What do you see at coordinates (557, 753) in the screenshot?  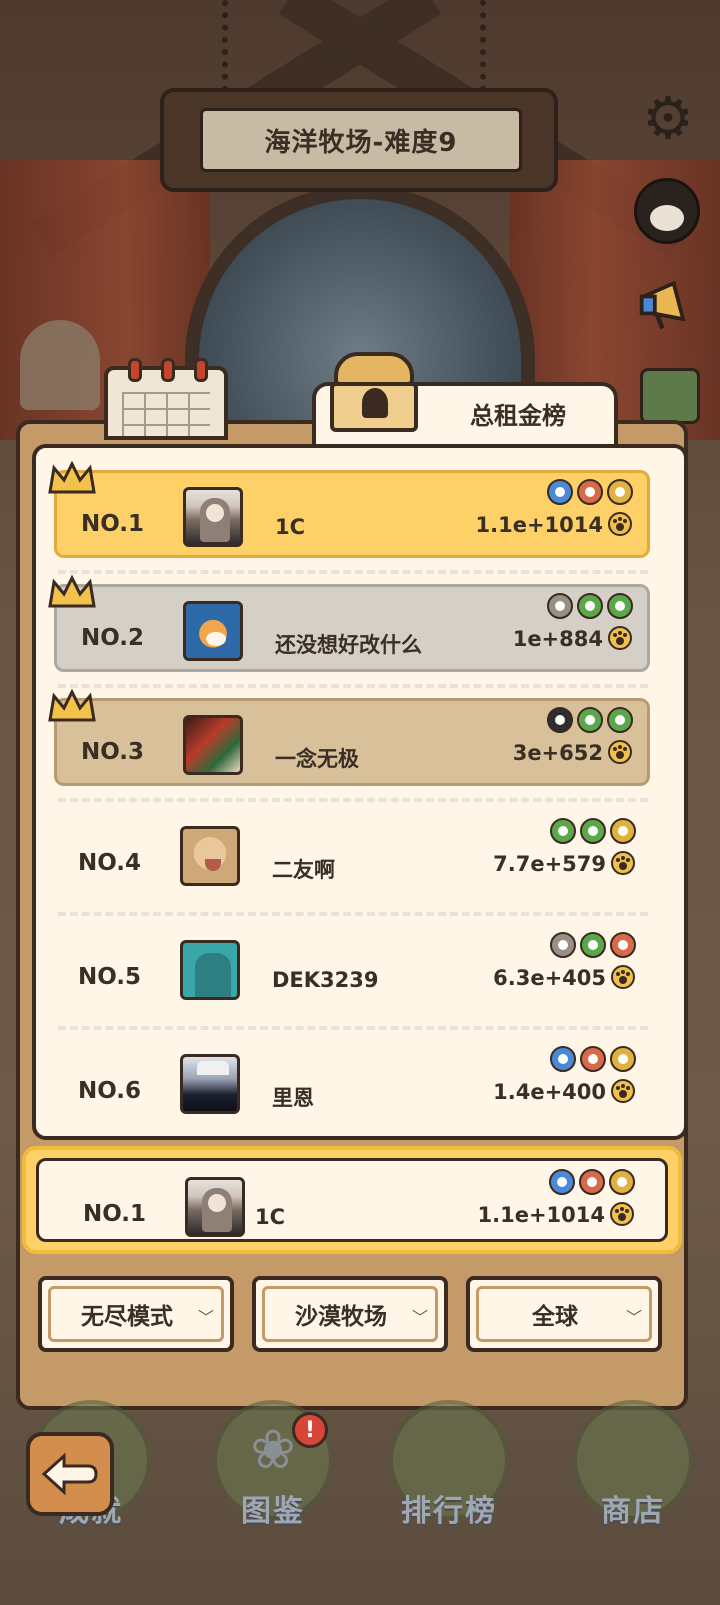 I see `rent-score: 3e+652` at bounding box center [557, 753].